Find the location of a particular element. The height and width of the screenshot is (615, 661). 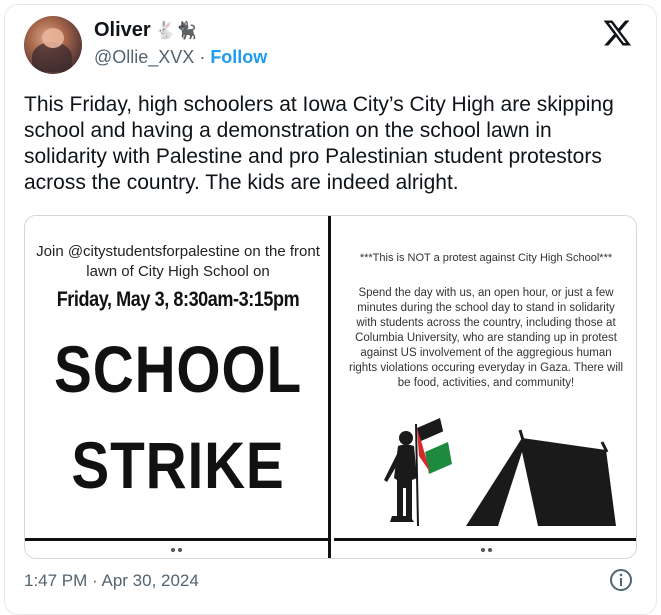

avatar is located at coordinates (53, 45).